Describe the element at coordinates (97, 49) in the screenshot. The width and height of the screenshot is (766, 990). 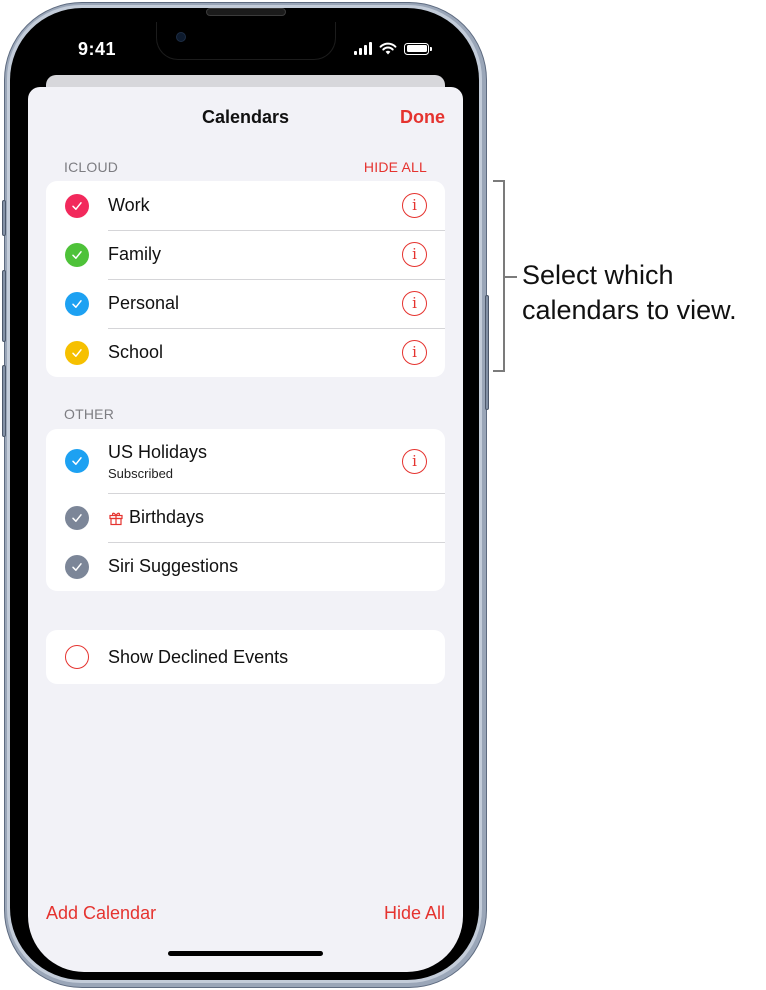
I see `status-time: 9:41` at that location.